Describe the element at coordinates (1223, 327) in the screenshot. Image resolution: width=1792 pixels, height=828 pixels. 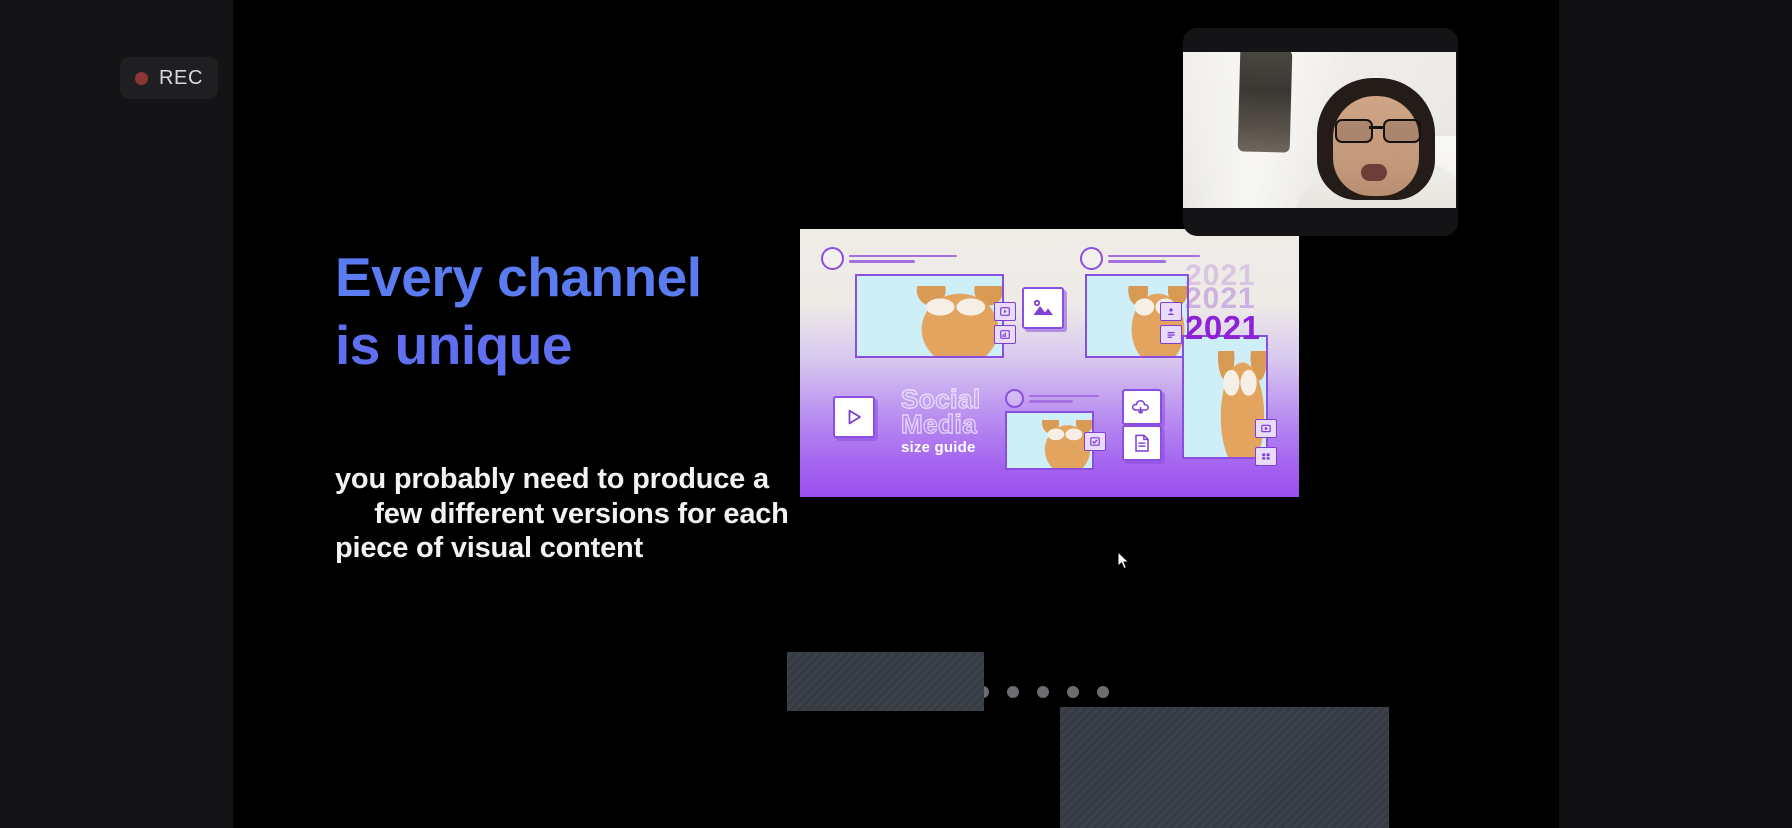
I see `artwork-year: 2021` at that location.